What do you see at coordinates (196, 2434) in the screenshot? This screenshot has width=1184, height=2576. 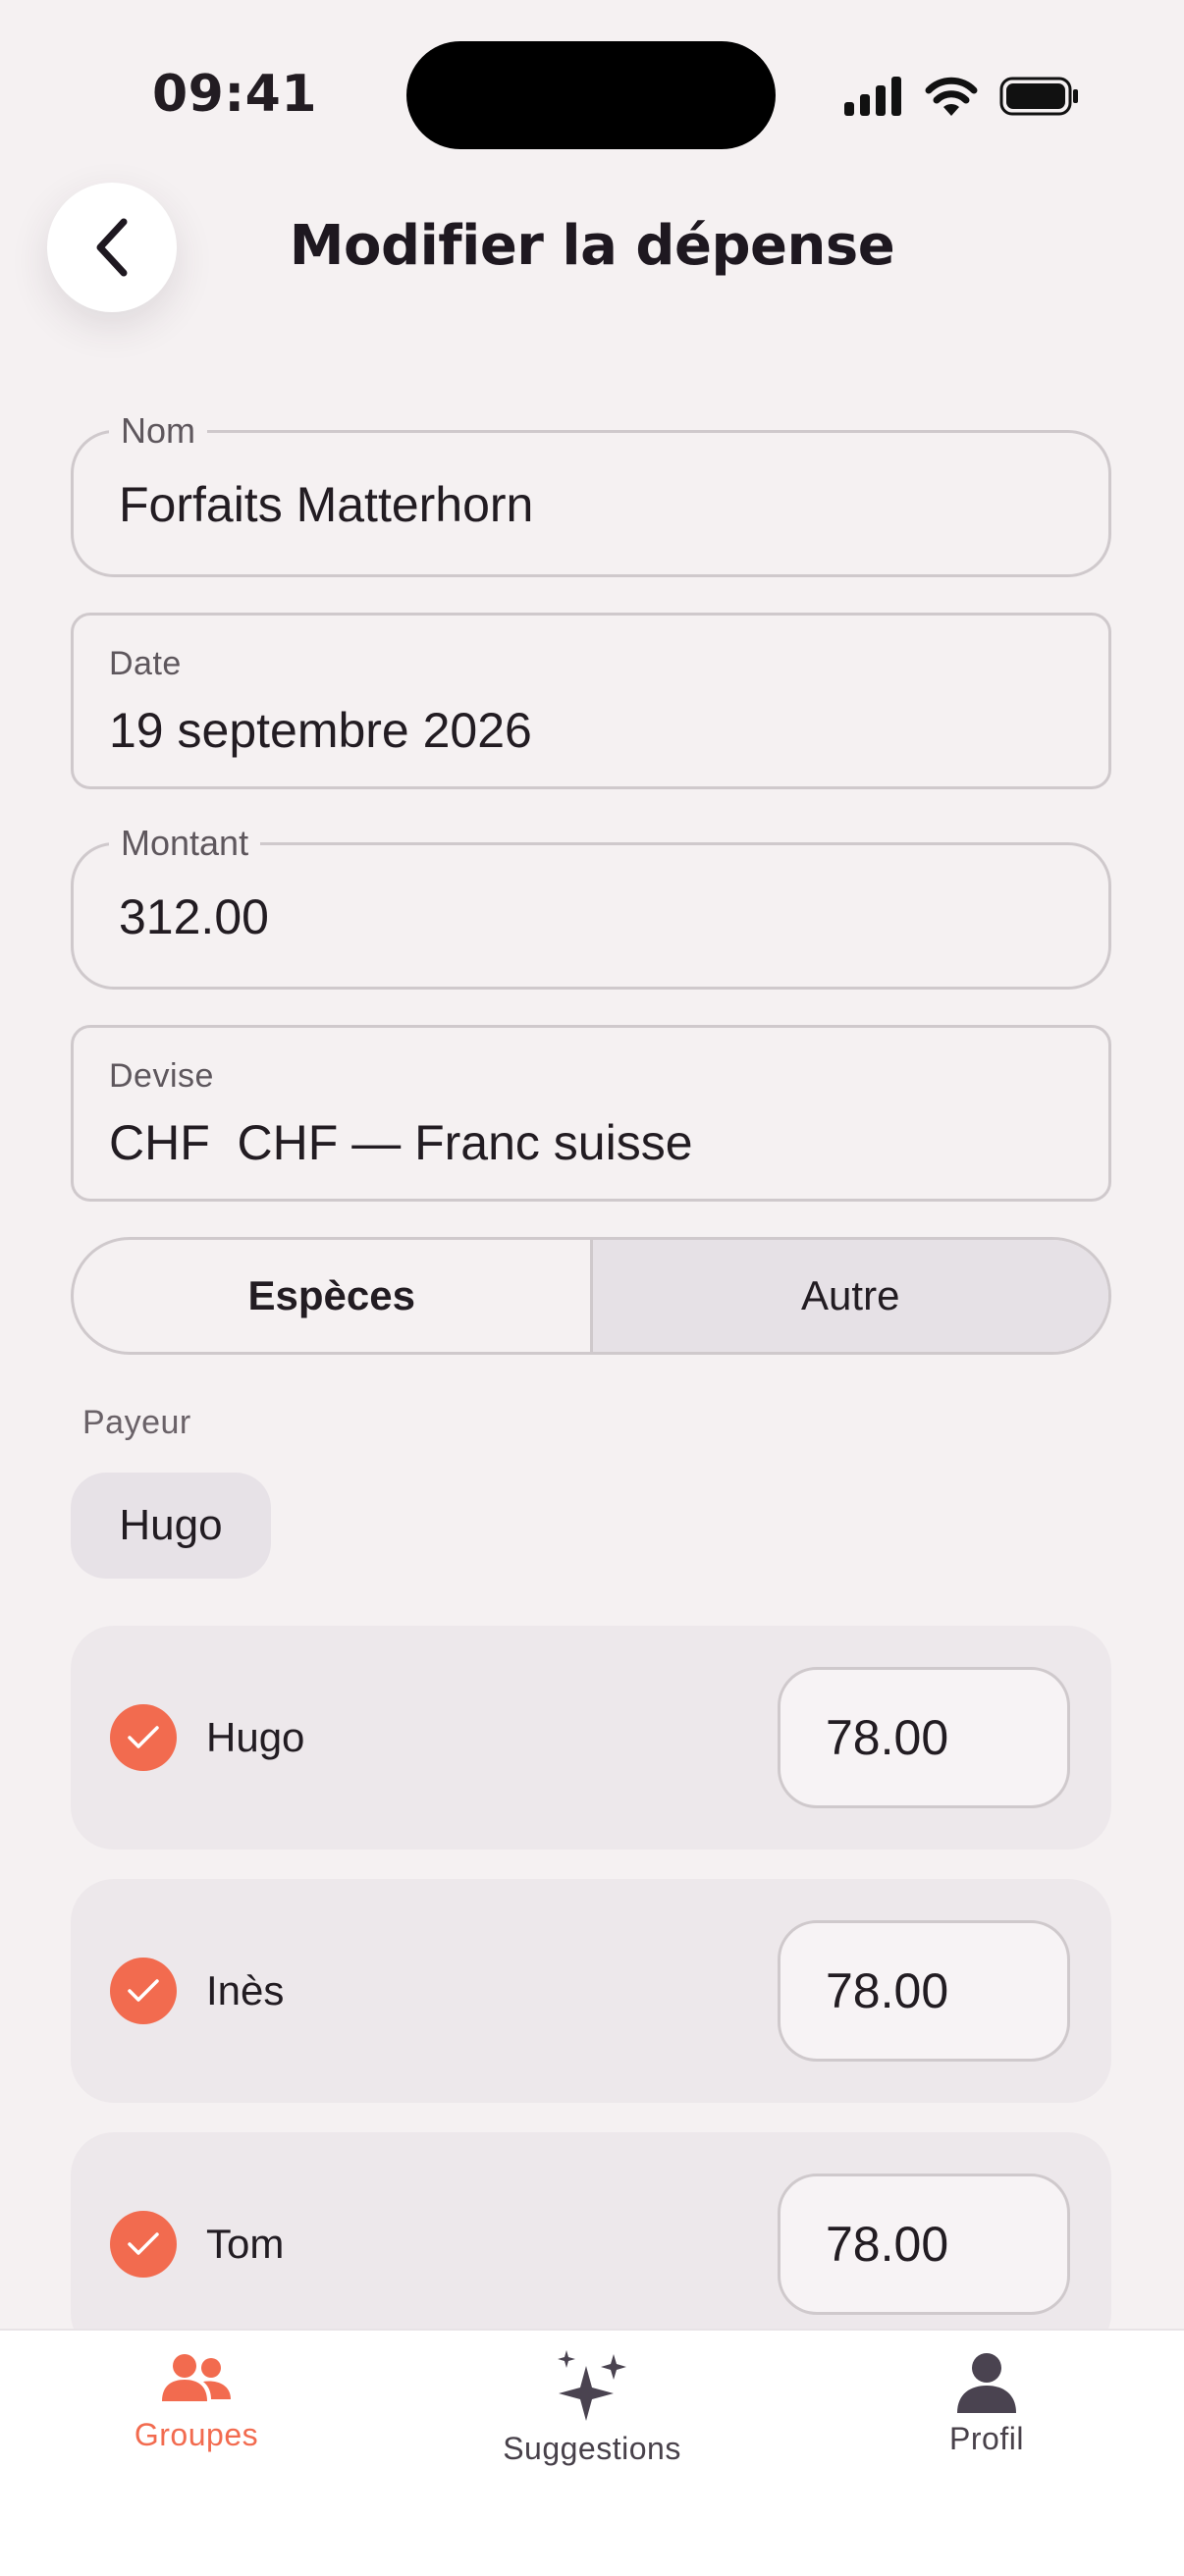 I see `tab-groupes-label: Groupes` at bounding box center [196, 2434].